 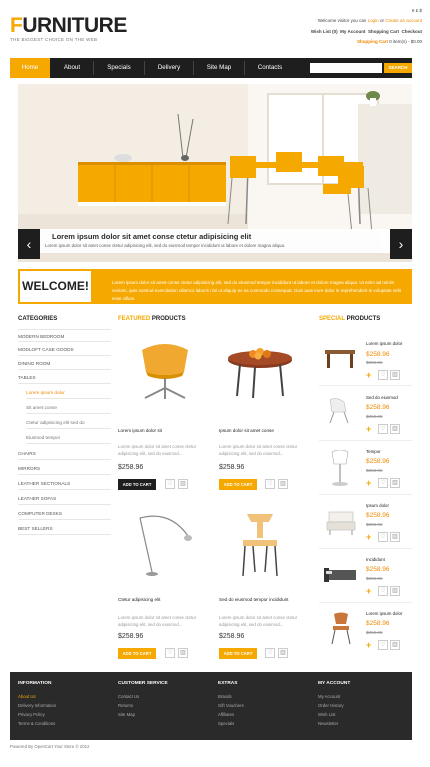 What do you see at coordinates (64, 377) in the screenshot?
I see `category-item: TABLES` at bounding box center [64, 377].